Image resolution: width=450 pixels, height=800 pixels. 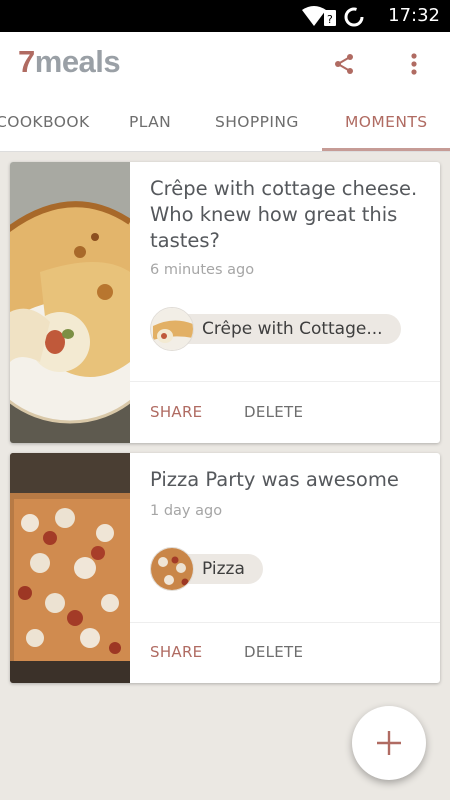 I want to click on more-options-button, so click(x=414, y=64).